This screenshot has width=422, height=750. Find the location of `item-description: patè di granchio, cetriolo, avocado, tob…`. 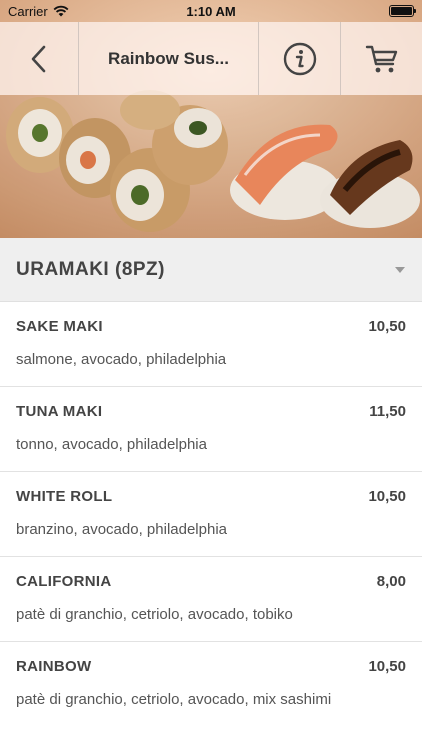

item-description: patè di granchio, cetriolo, avocado, tob… is located at coordinates (154, 614).